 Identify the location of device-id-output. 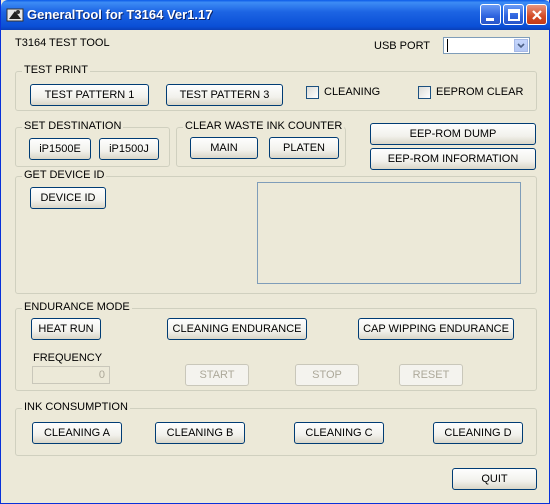
(389, 233).